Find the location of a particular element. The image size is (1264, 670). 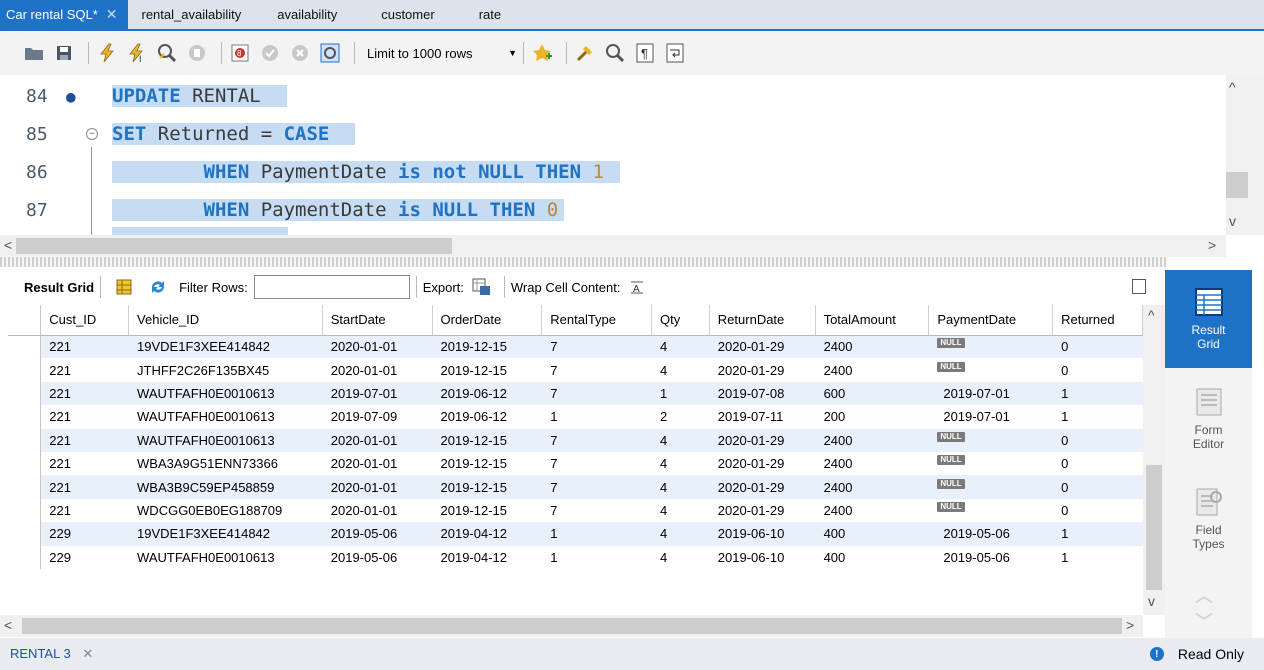

table-cell: 7 is located at coordinates (596, 510).